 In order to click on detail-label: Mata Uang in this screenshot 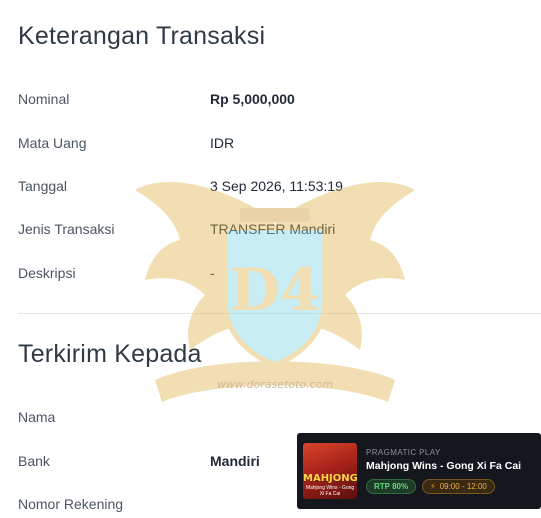, I will do `click(52, 143)`.